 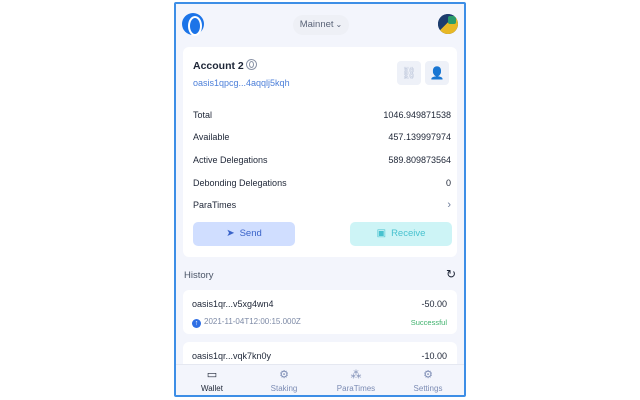 What do you see at coordinates (449, 205) in the screenshot?
I see `chevron-right-icon: ›` at bounding box center [449, 205].